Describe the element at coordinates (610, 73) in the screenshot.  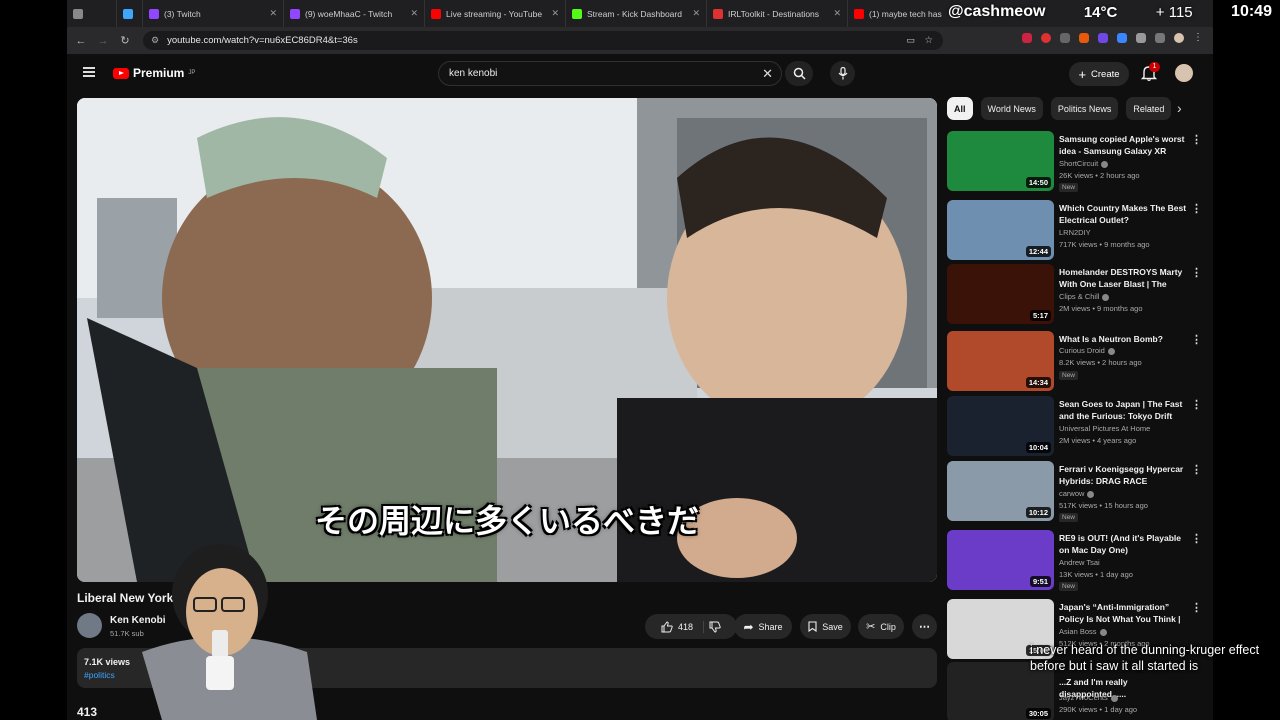
I see `search-input: ken kenobi ✕` at that location.